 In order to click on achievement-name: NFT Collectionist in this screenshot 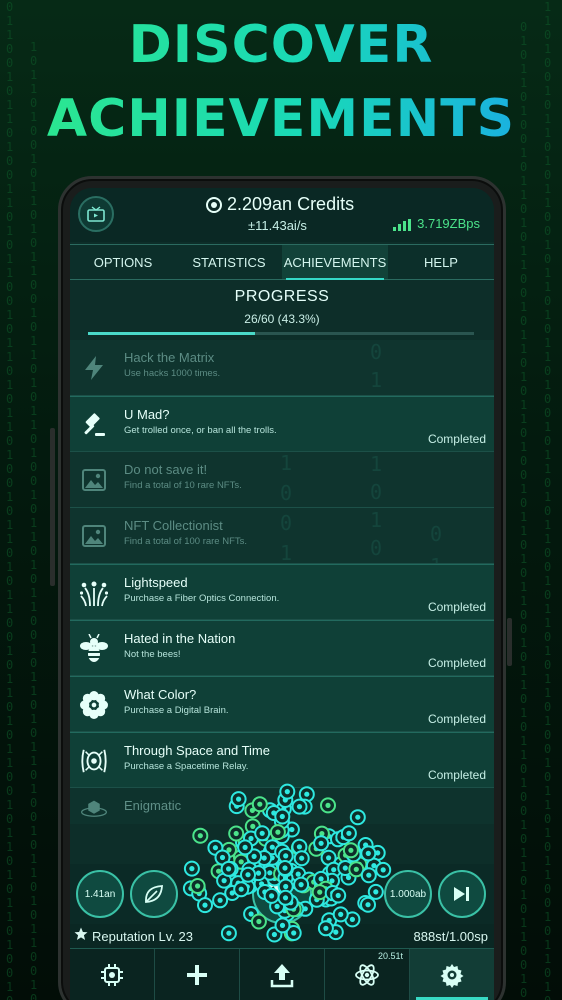, I will do `click(173, 525)`.